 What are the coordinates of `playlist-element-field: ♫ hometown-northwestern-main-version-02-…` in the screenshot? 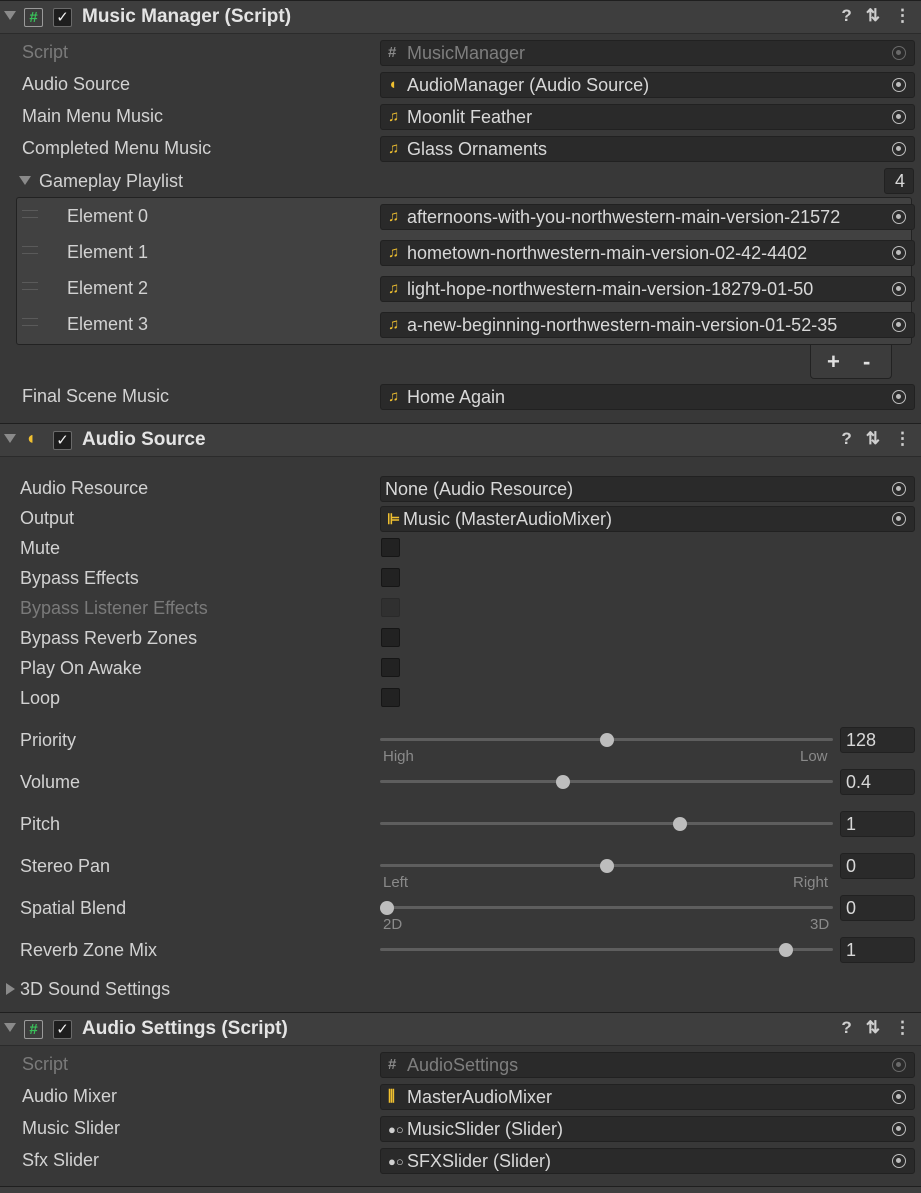 It's located at (647, 253).